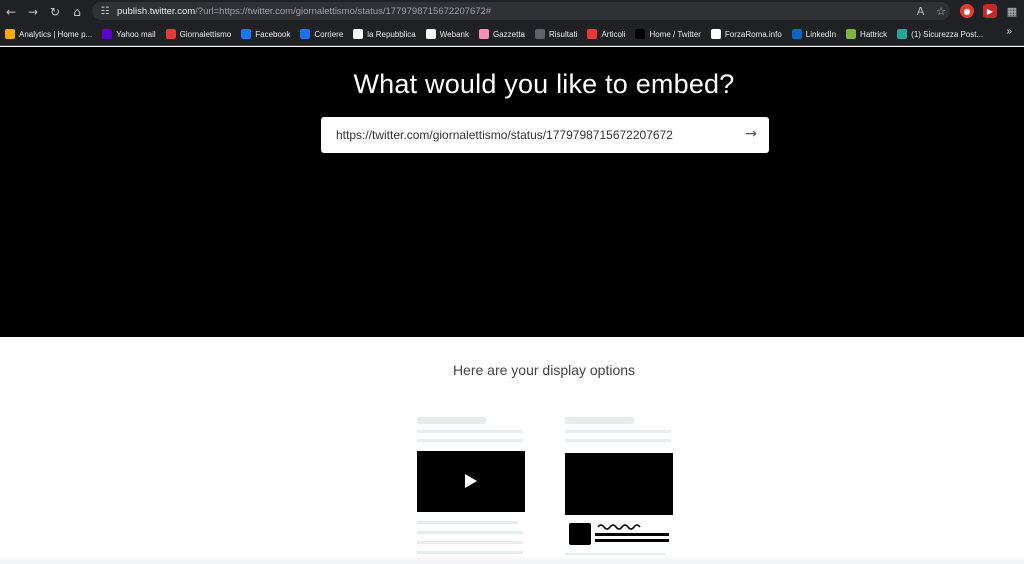 This screenshot has height=564, width=1024. Describe the element at coordinates (544, 84) in the screenshot. I see `page-title: What would you like to embed?` at that location.